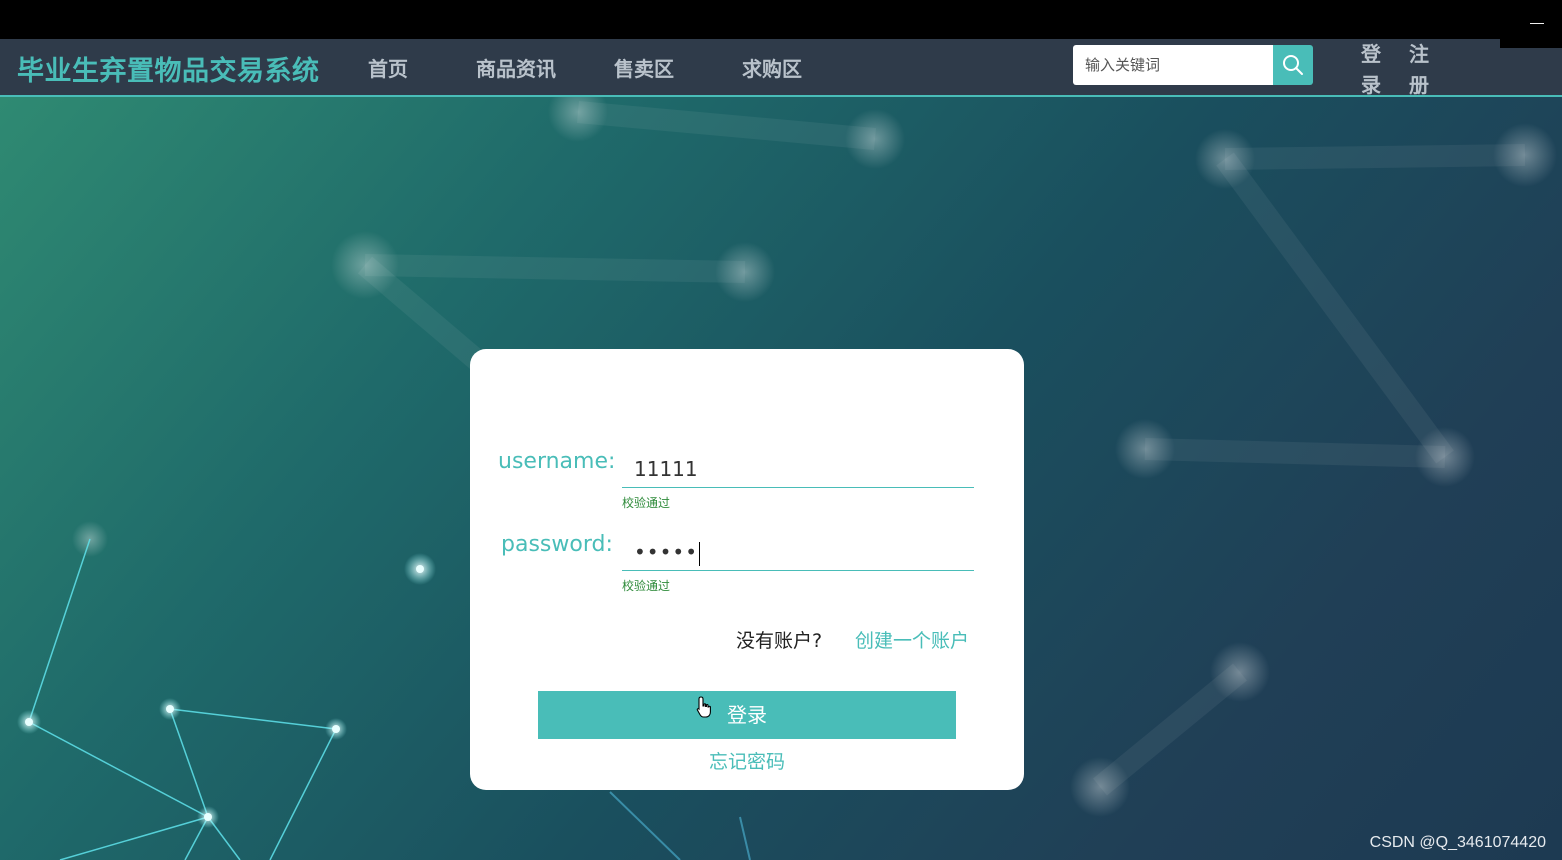  I want to click on top-navbar: 毕业生弃置物品交易系统 首页 商品资讯 售卖区 求购区 登录 注册, so click(781, 68).